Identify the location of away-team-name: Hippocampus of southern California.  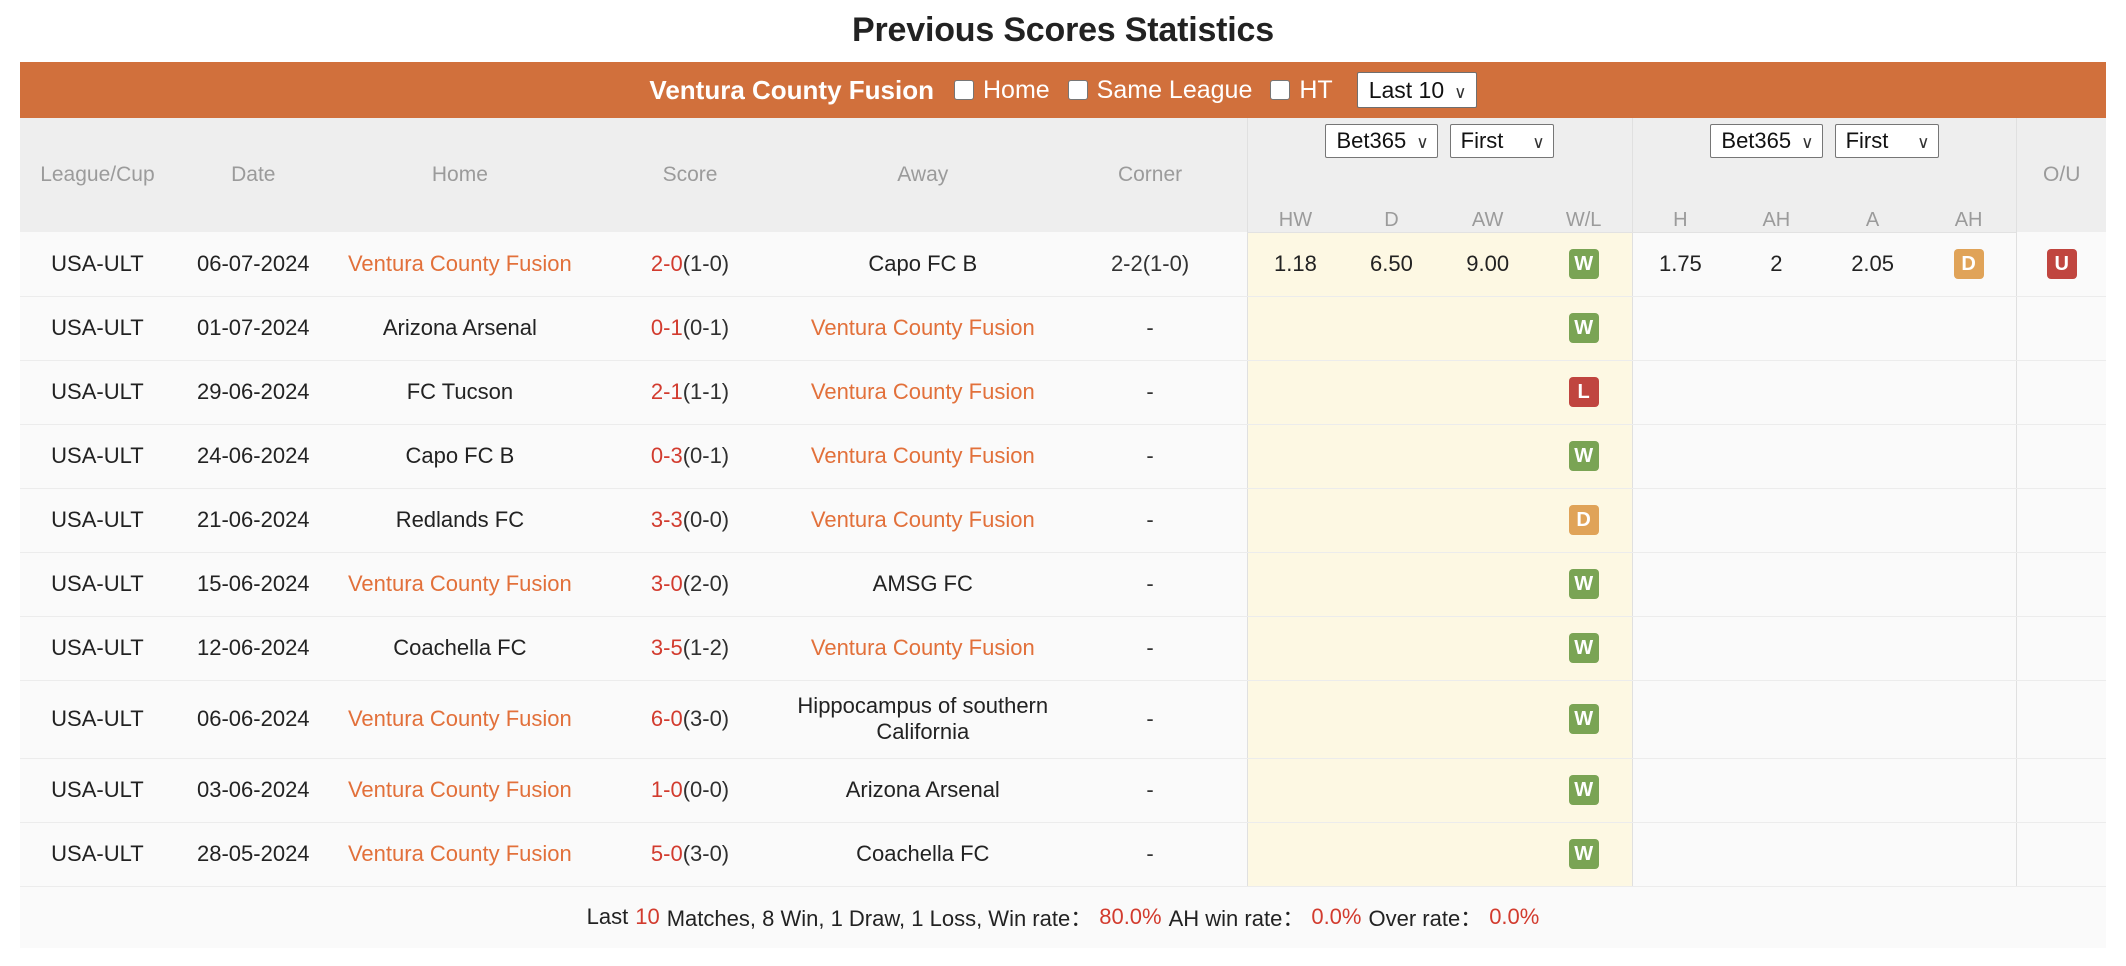
(922, 718).